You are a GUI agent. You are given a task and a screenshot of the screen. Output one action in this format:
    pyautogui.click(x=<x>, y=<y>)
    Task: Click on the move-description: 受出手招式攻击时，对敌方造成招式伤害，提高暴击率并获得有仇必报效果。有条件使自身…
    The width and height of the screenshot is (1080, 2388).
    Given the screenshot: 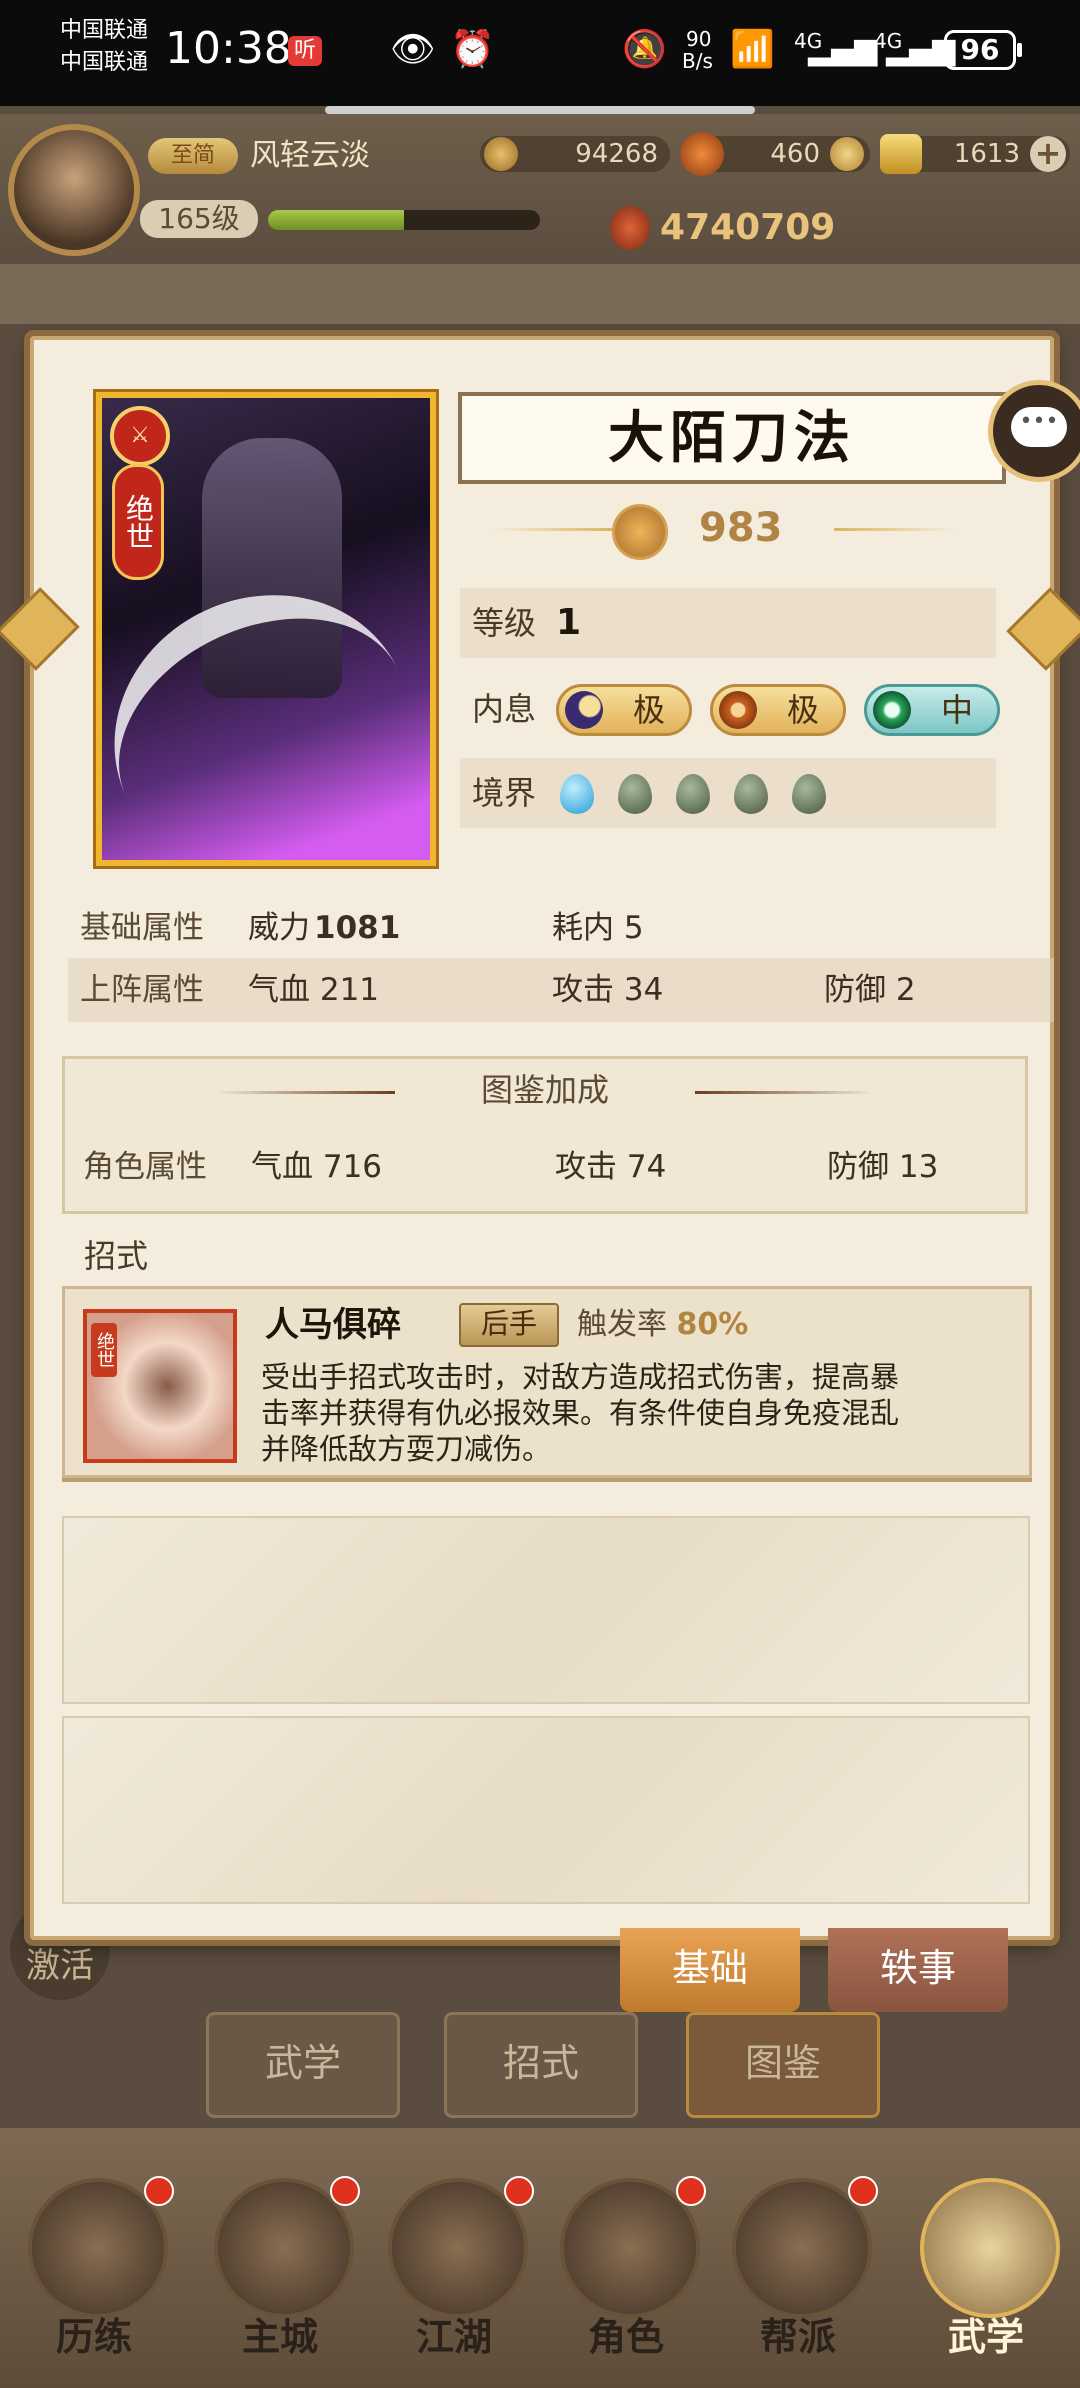 What is the action you would take?
    pyautogui.click(x=580, y=1413)
    